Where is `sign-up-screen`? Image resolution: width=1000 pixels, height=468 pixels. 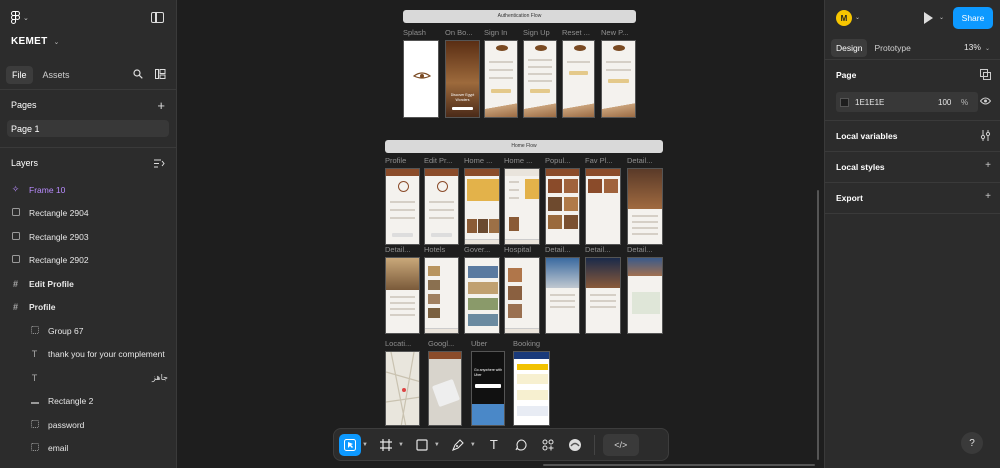 sign-up-screen is located at coordinates (540, 79).